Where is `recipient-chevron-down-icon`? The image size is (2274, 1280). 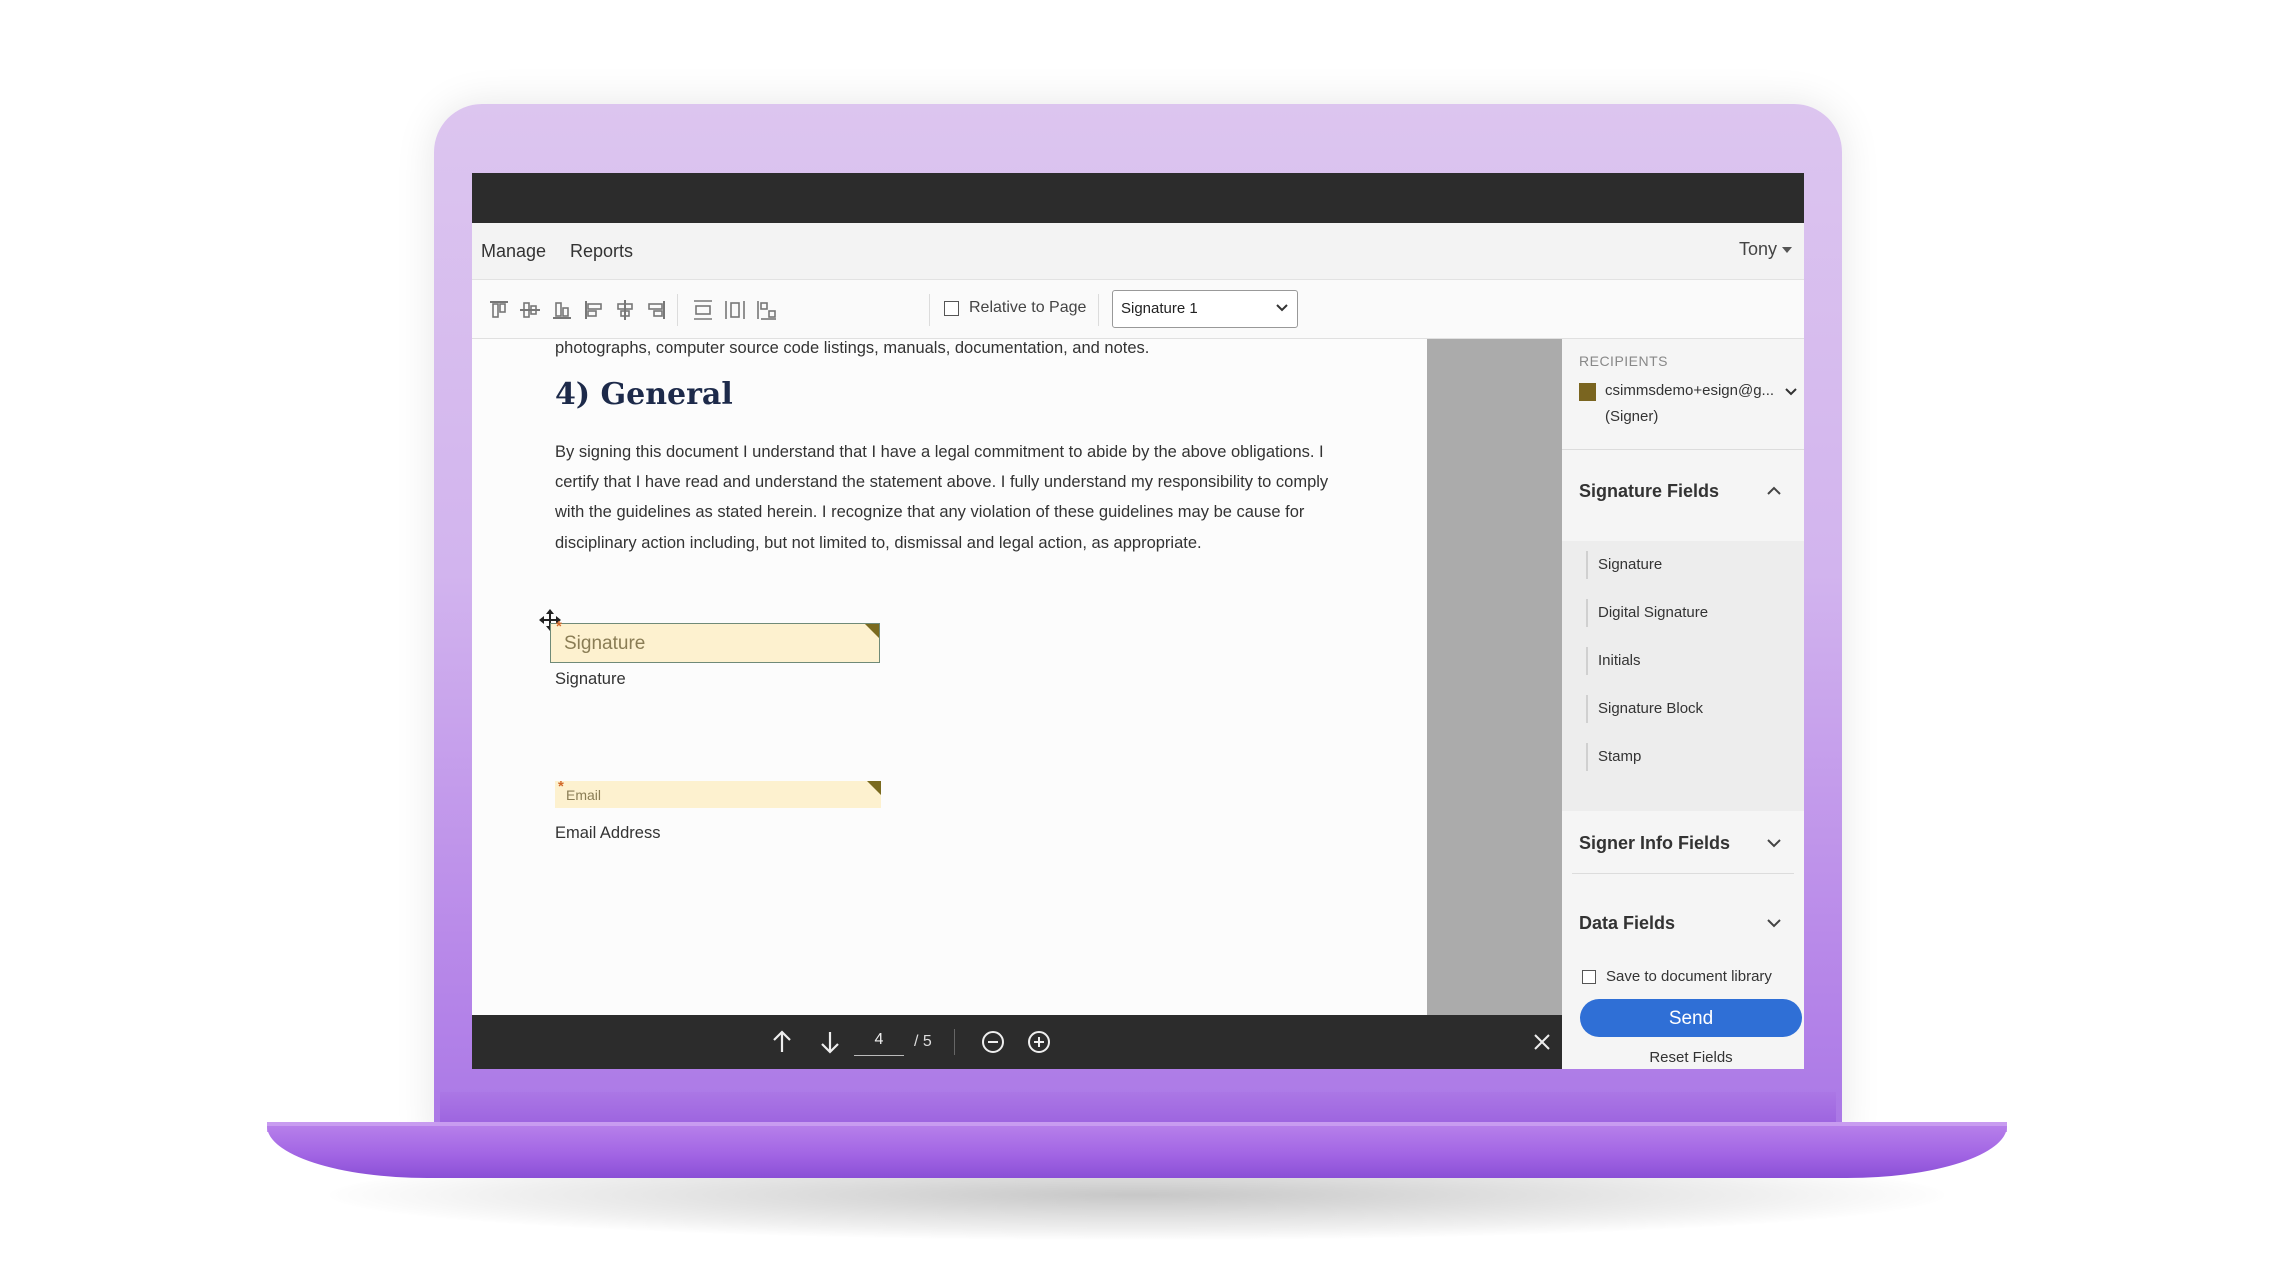 recipient-chevron-down-icon is located at coordinates (1791, 392).